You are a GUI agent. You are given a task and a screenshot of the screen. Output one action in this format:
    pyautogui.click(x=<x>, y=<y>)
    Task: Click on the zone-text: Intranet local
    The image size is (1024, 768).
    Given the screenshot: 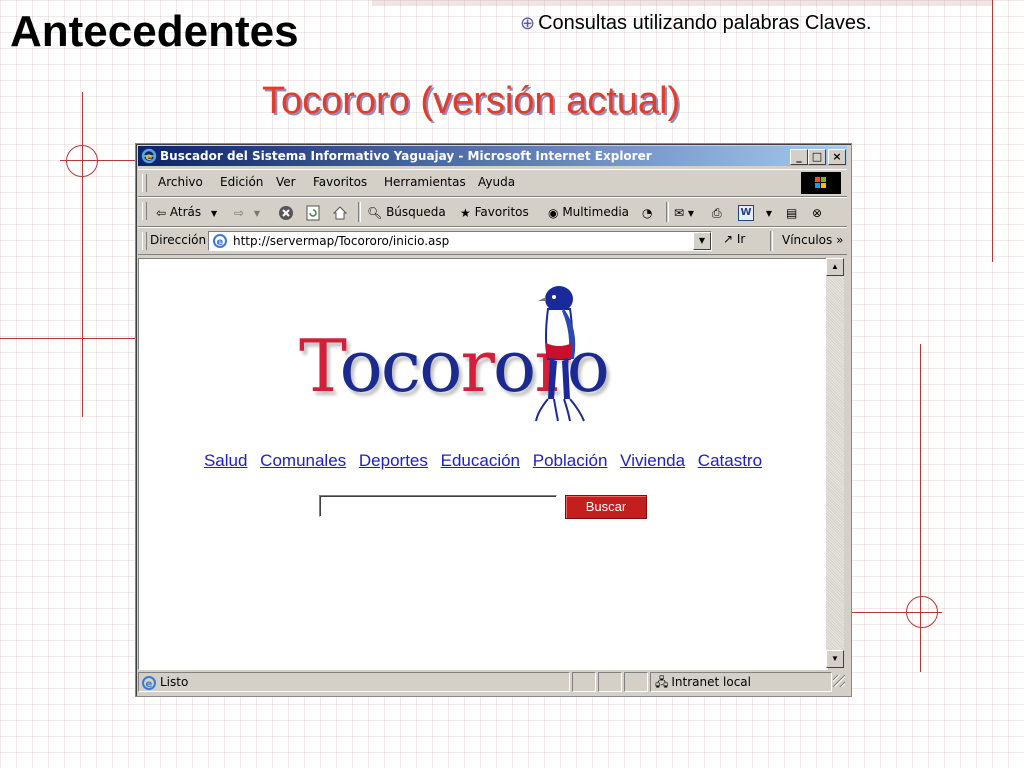 What is the action you would take?
    pyautogui.click(x=711, y=682)
    